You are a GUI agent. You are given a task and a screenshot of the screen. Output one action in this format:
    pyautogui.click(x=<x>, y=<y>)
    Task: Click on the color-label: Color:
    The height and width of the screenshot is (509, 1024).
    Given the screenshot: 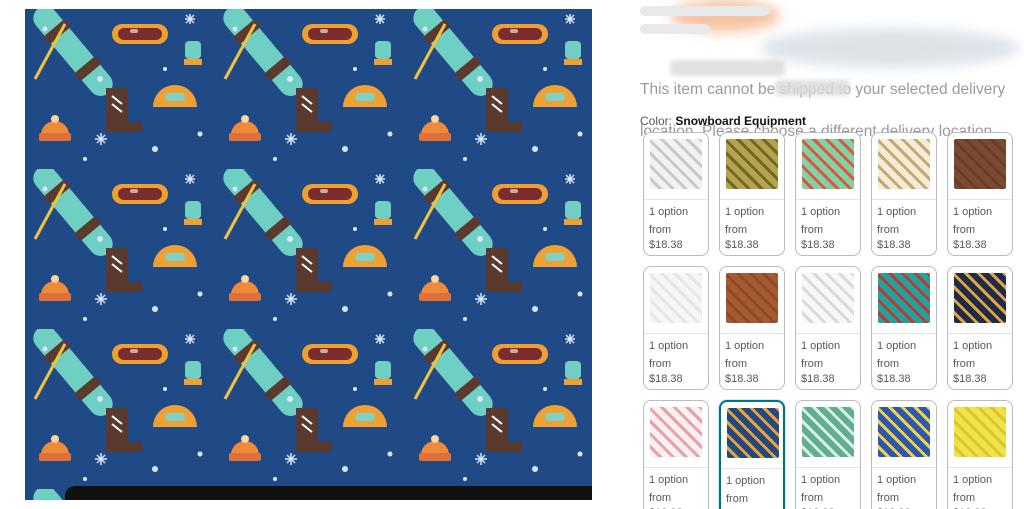 What is the action you would take?
    pyautogui.click(x=656, y=121)
    